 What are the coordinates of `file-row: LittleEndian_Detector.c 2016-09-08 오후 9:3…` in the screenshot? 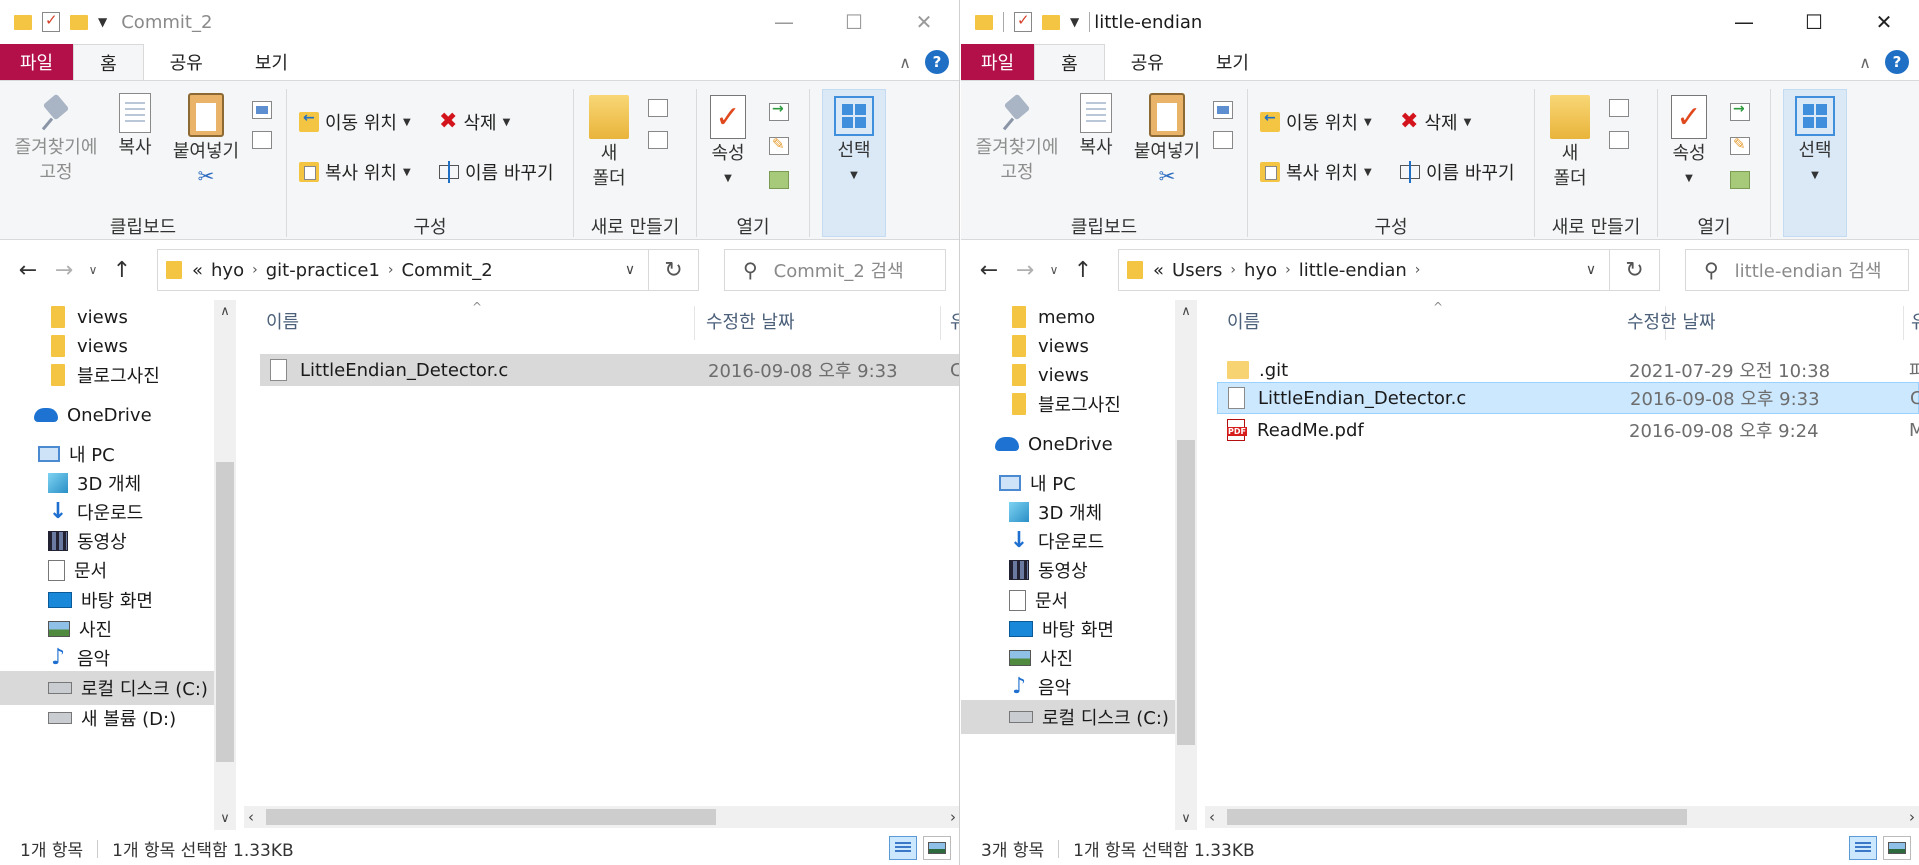 It's located at (609, 370).